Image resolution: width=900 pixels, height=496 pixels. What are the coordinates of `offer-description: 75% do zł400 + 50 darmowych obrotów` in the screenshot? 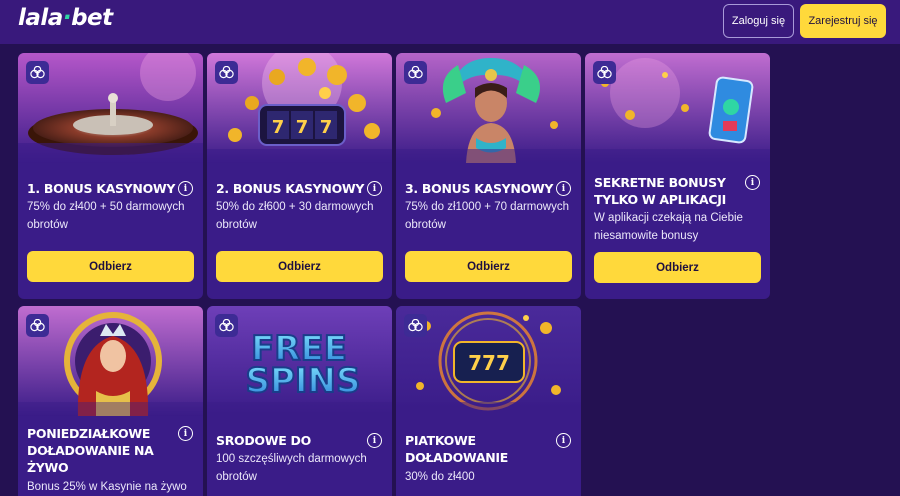 It's located at (106, 216).